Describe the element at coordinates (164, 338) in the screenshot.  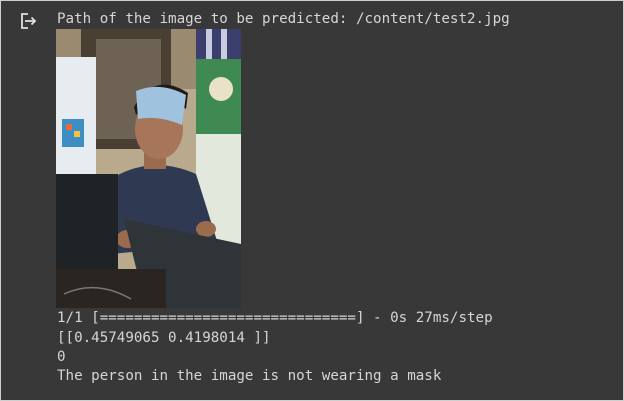
I see `prediction-array: [[0.45749065 0.4198014 ]]` at that location.